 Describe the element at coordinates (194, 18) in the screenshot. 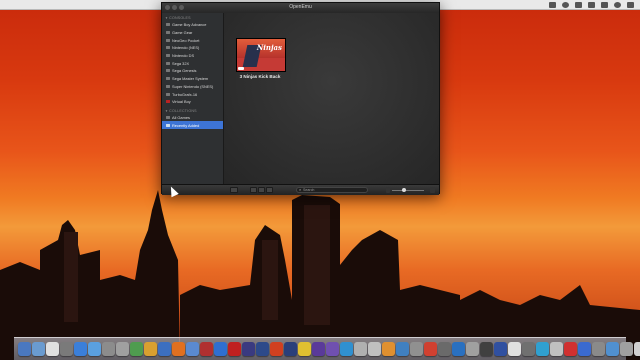

I see `consoles-section-header: ▼ CONSOLES` at that location.